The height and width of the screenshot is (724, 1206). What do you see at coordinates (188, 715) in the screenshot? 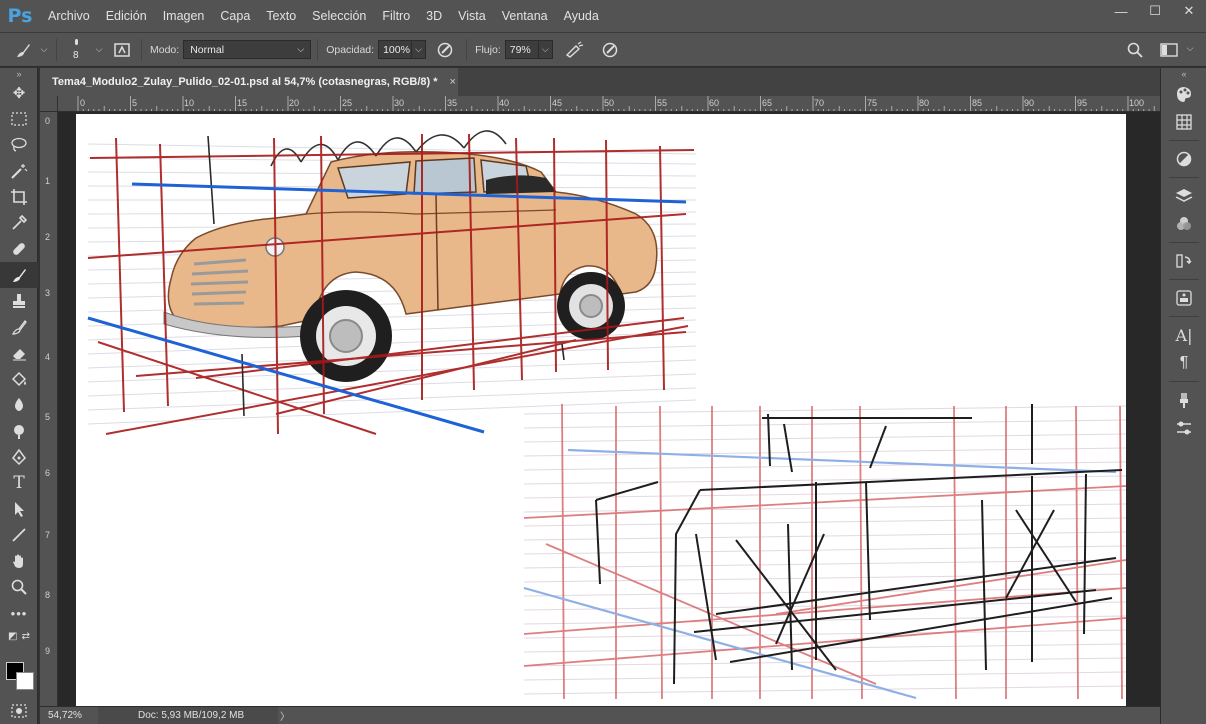
I see `document-size-info: Doc: 5,93 MB/109,2 MB` at bounding box center [188, 715].